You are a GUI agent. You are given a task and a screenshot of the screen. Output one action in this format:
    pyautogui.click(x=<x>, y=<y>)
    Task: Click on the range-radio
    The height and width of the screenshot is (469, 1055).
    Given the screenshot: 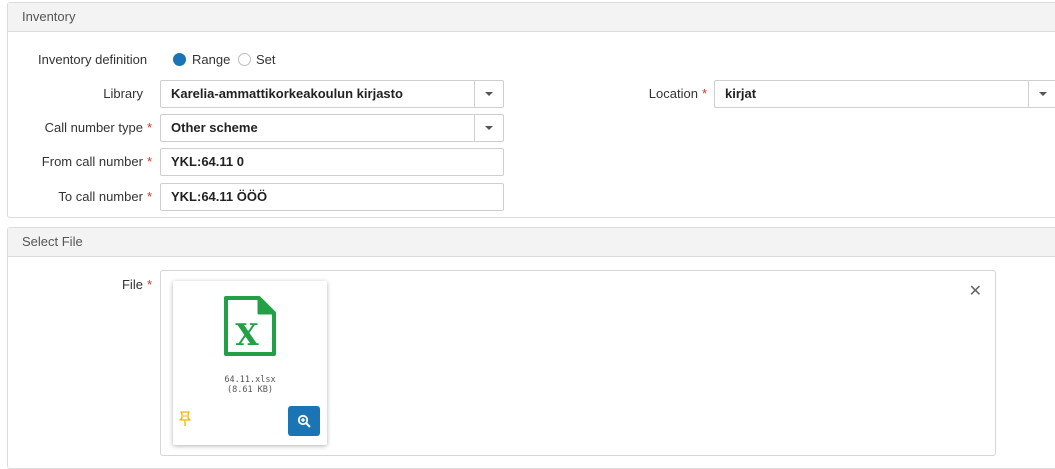 What is the action you would take?
    pyautogui.click(x=179, y=59)
    